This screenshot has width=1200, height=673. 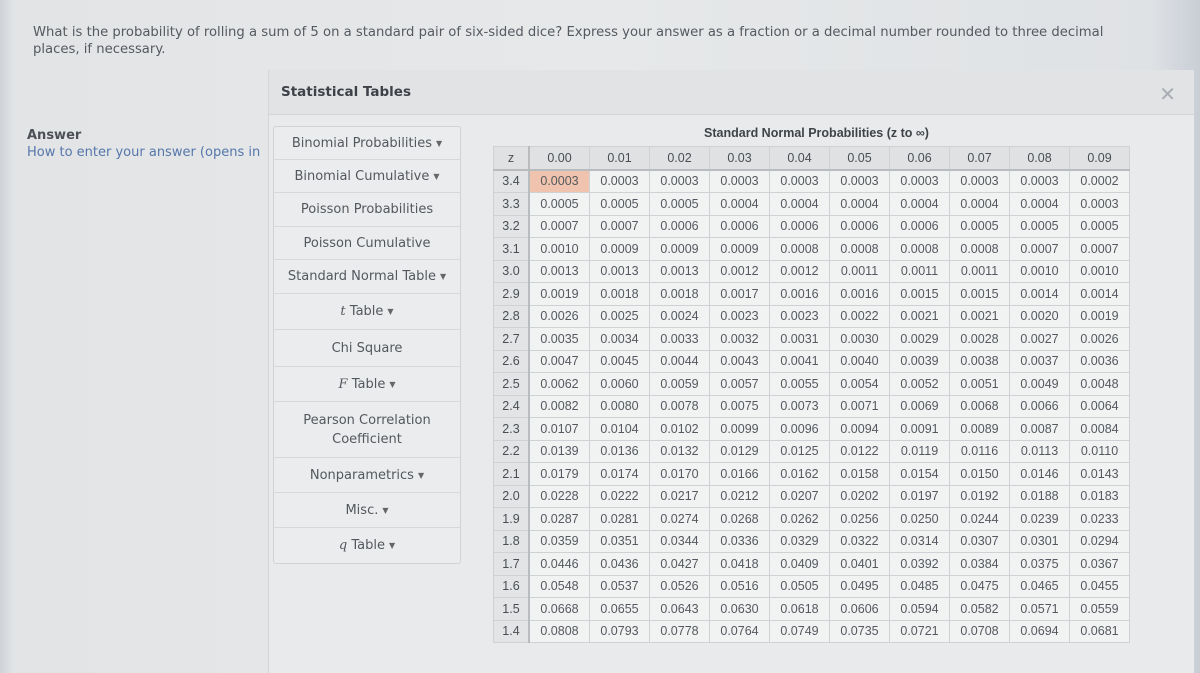 I want to click on probability-cell: 0.0069, so click(x=919, y=406).